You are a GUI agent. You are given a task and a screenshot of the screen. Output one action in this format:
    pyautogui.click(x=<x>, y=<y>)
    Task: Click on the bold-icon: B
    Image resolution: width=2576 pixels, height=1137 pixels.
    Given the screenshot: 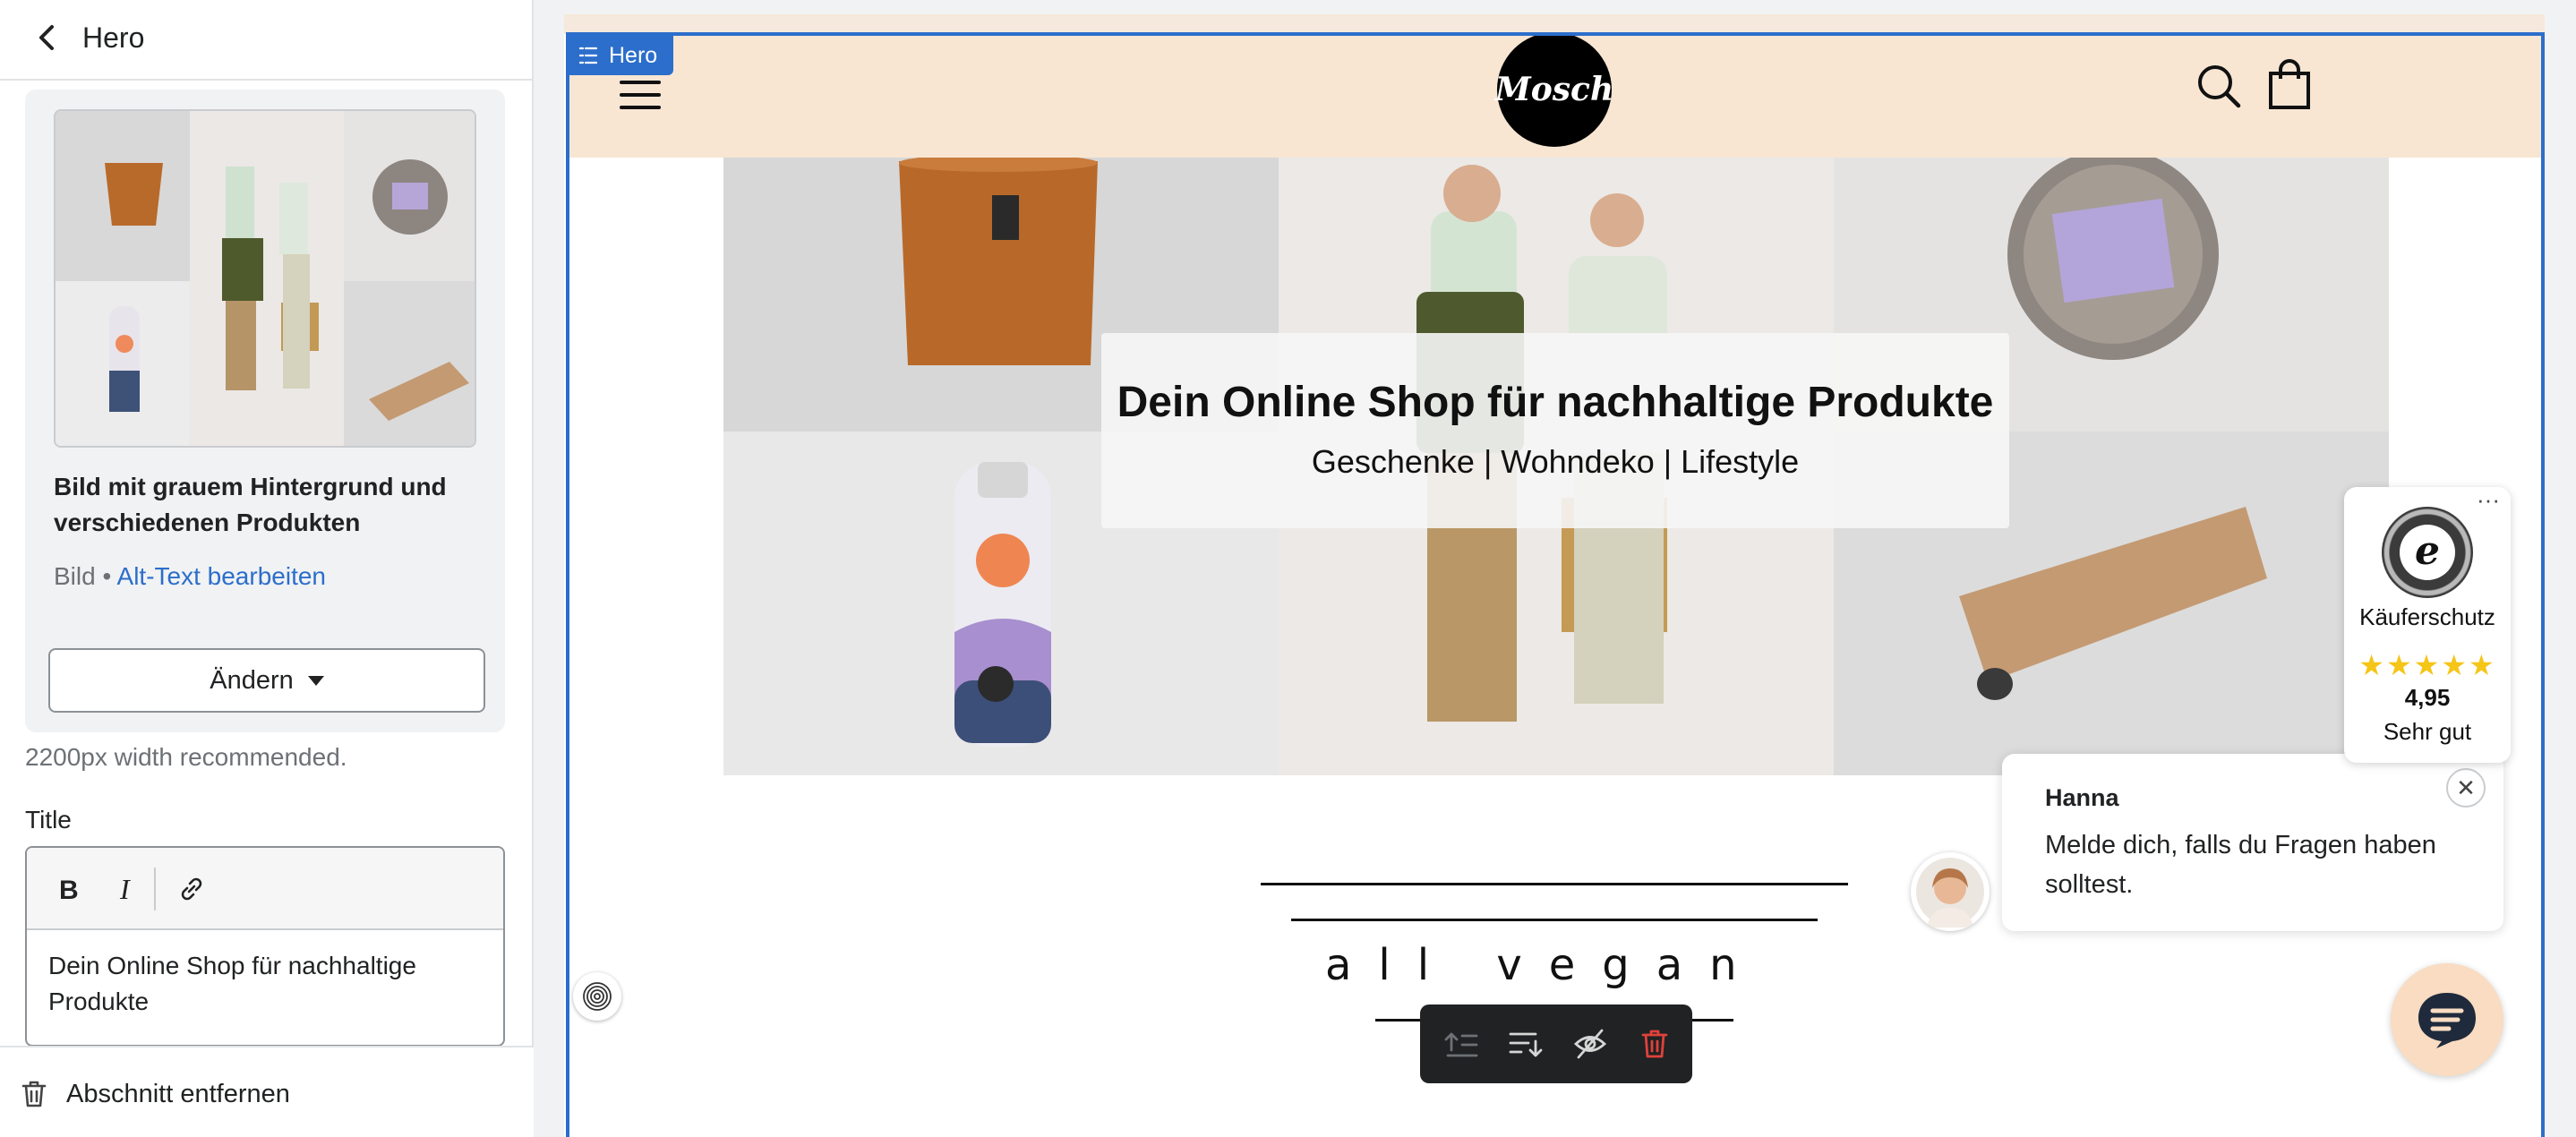 What is the action you would take?
    pyautogui.click(x=69, y=889)
    